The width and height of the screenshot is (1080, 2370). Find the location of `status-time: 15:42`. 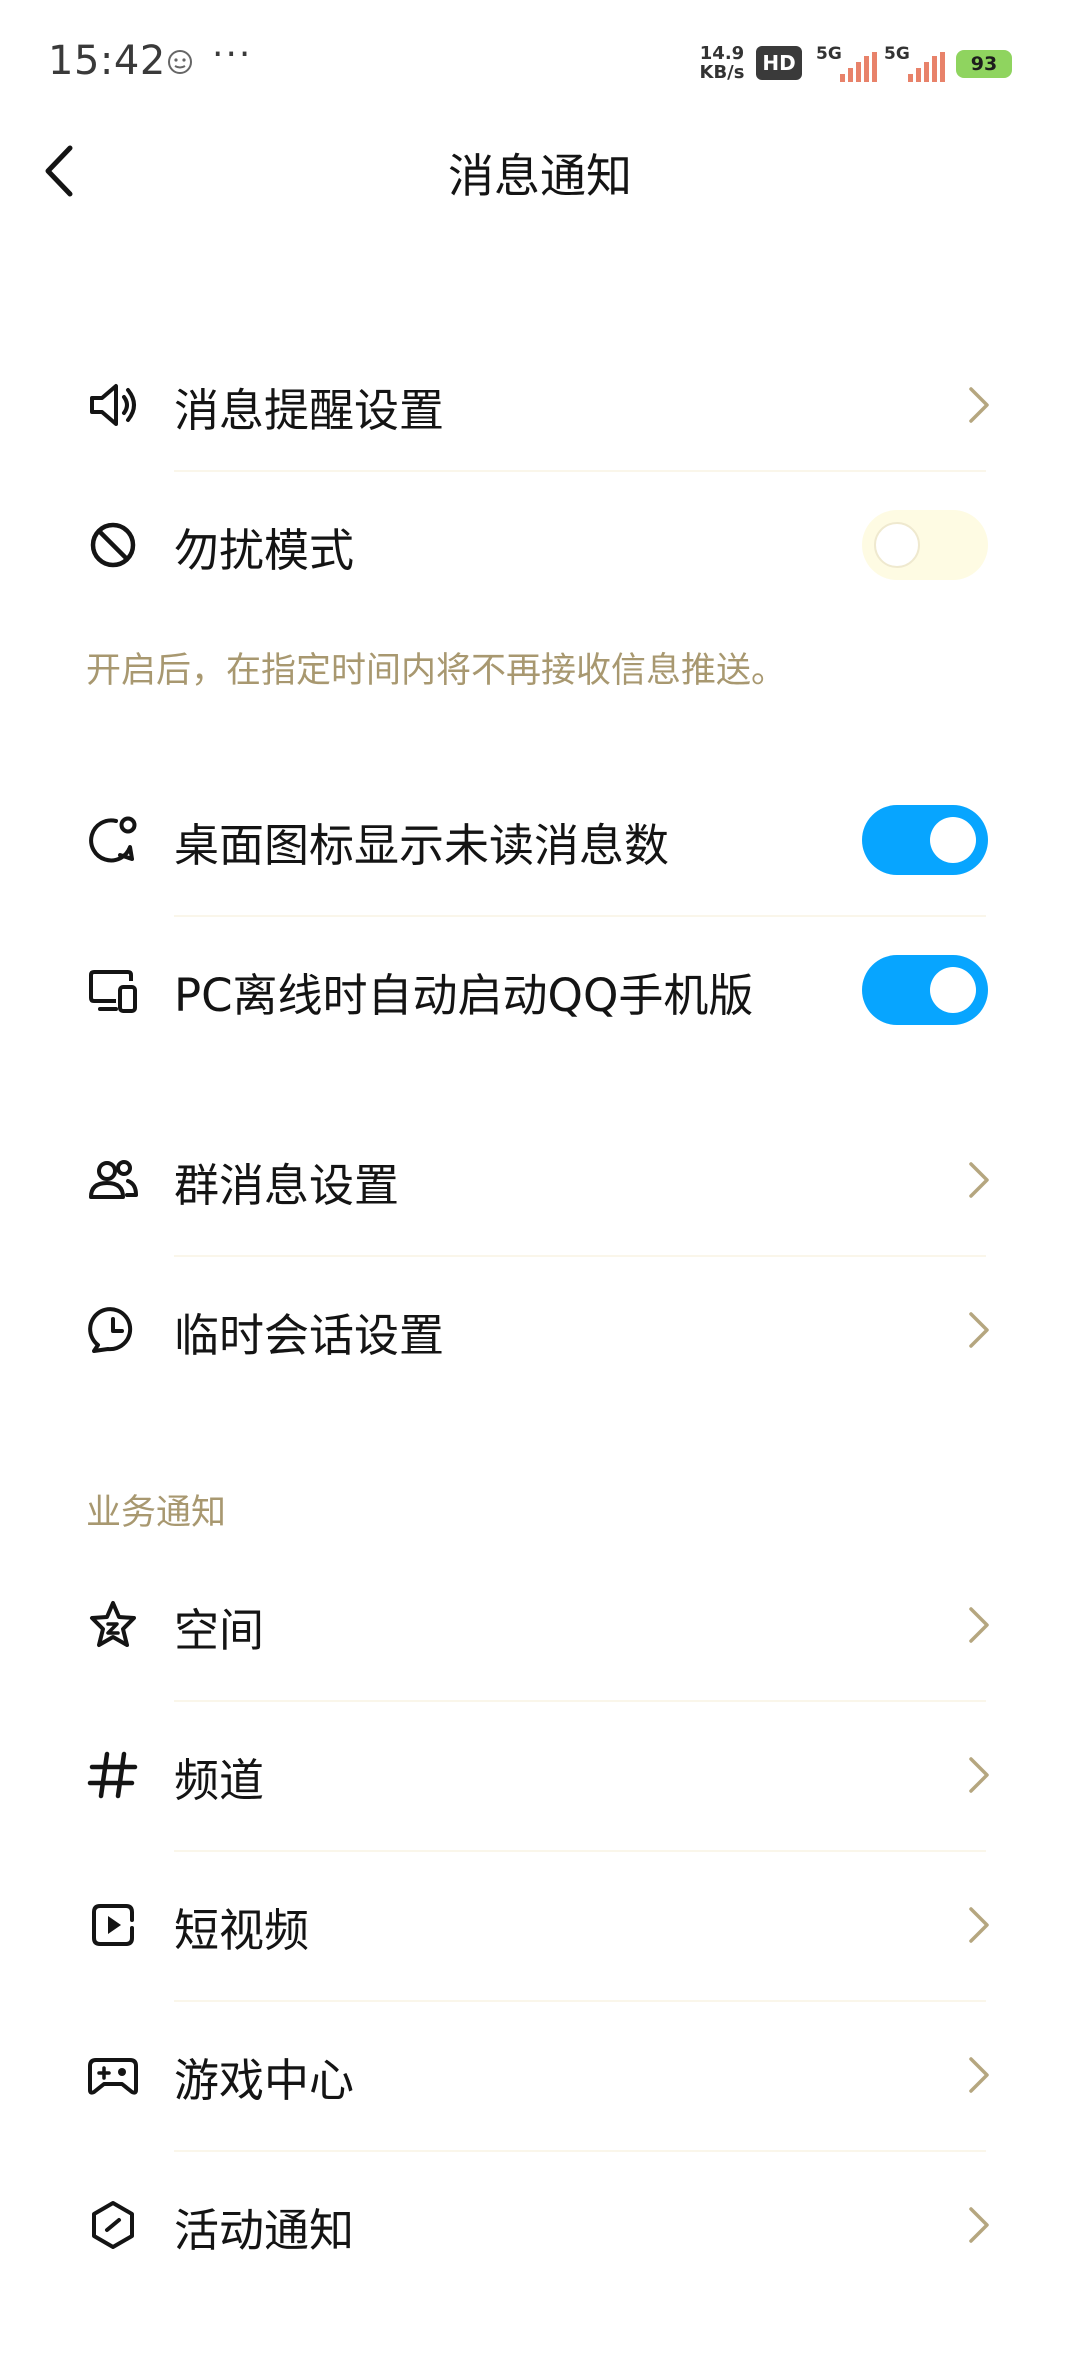

status-time: 15:42 is located at coordinates (107, 61).